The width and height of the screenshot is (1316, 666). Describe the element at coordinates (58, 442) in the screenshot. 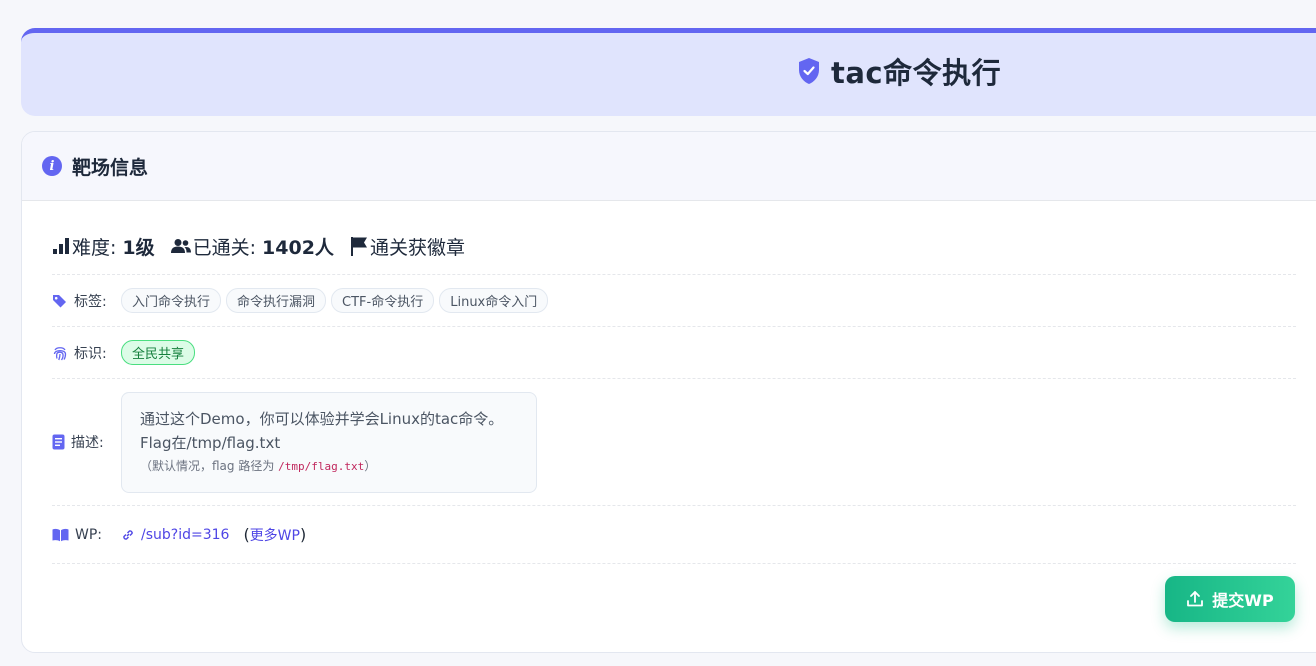

I see `document-icon` at that location.